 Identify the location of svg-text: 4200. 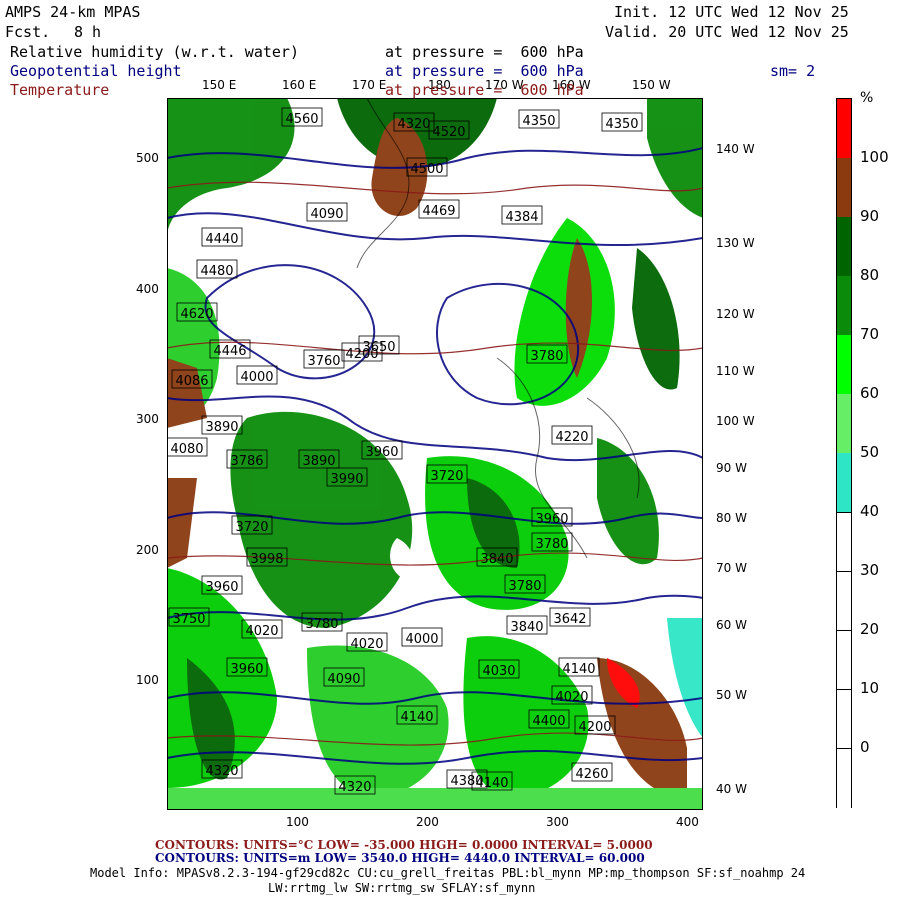
(594, 727).